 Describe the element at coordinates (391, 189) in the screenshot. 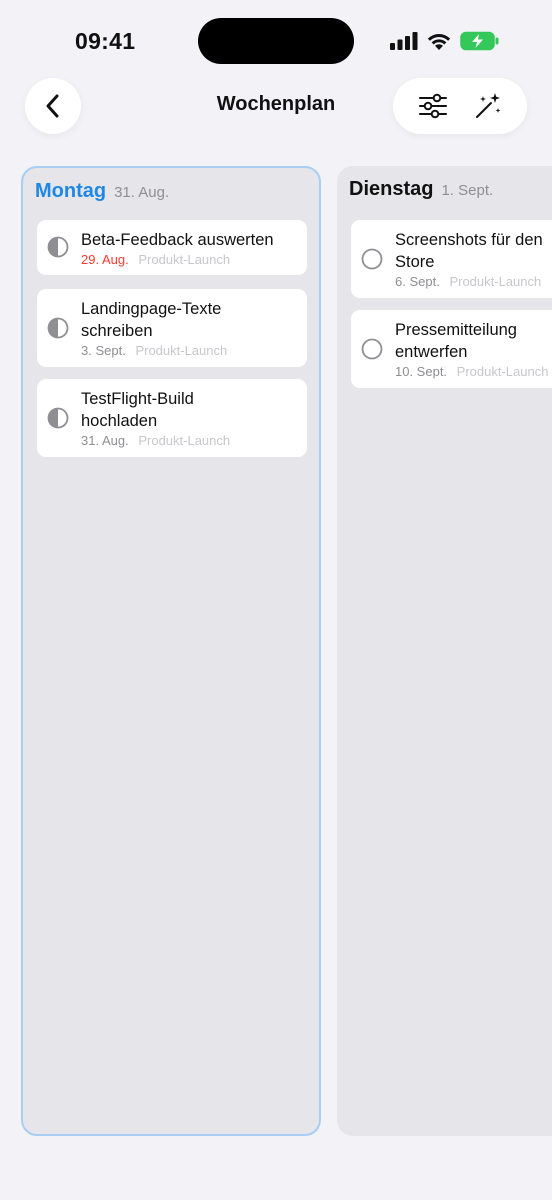

I see `column-day-title: Dienstag` at that location.